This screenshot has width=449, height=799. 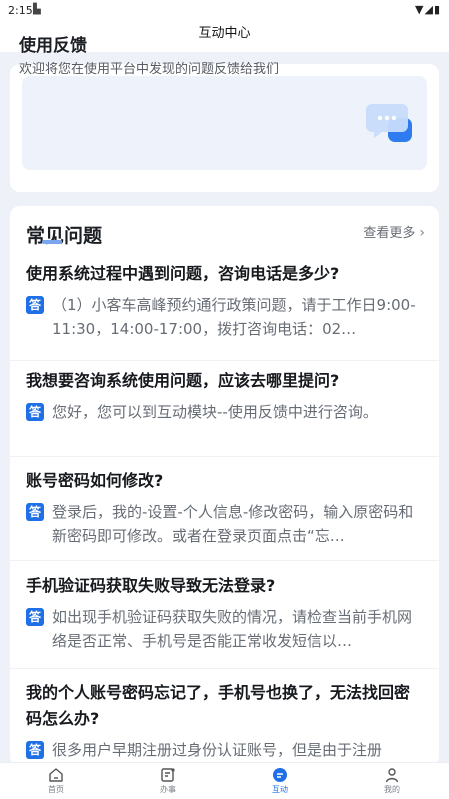 I want to click on faq-answer-text: 您好，您可以到互动模块--使用反馈中进行咨询。, so click(x=215, y=412).